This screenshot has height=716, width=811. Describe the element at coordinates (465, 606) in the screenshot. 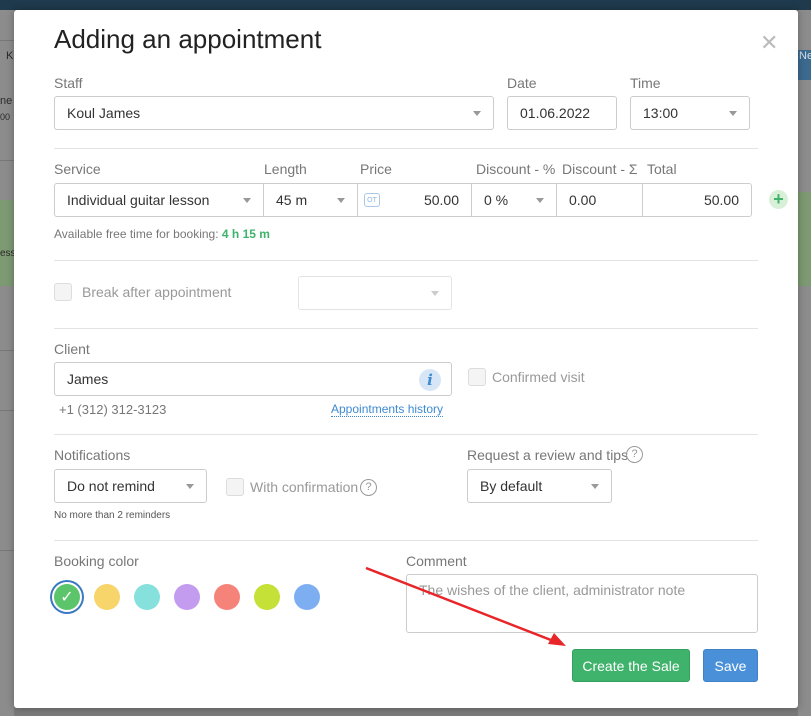

I see `red-arrow-annotation` at that location.